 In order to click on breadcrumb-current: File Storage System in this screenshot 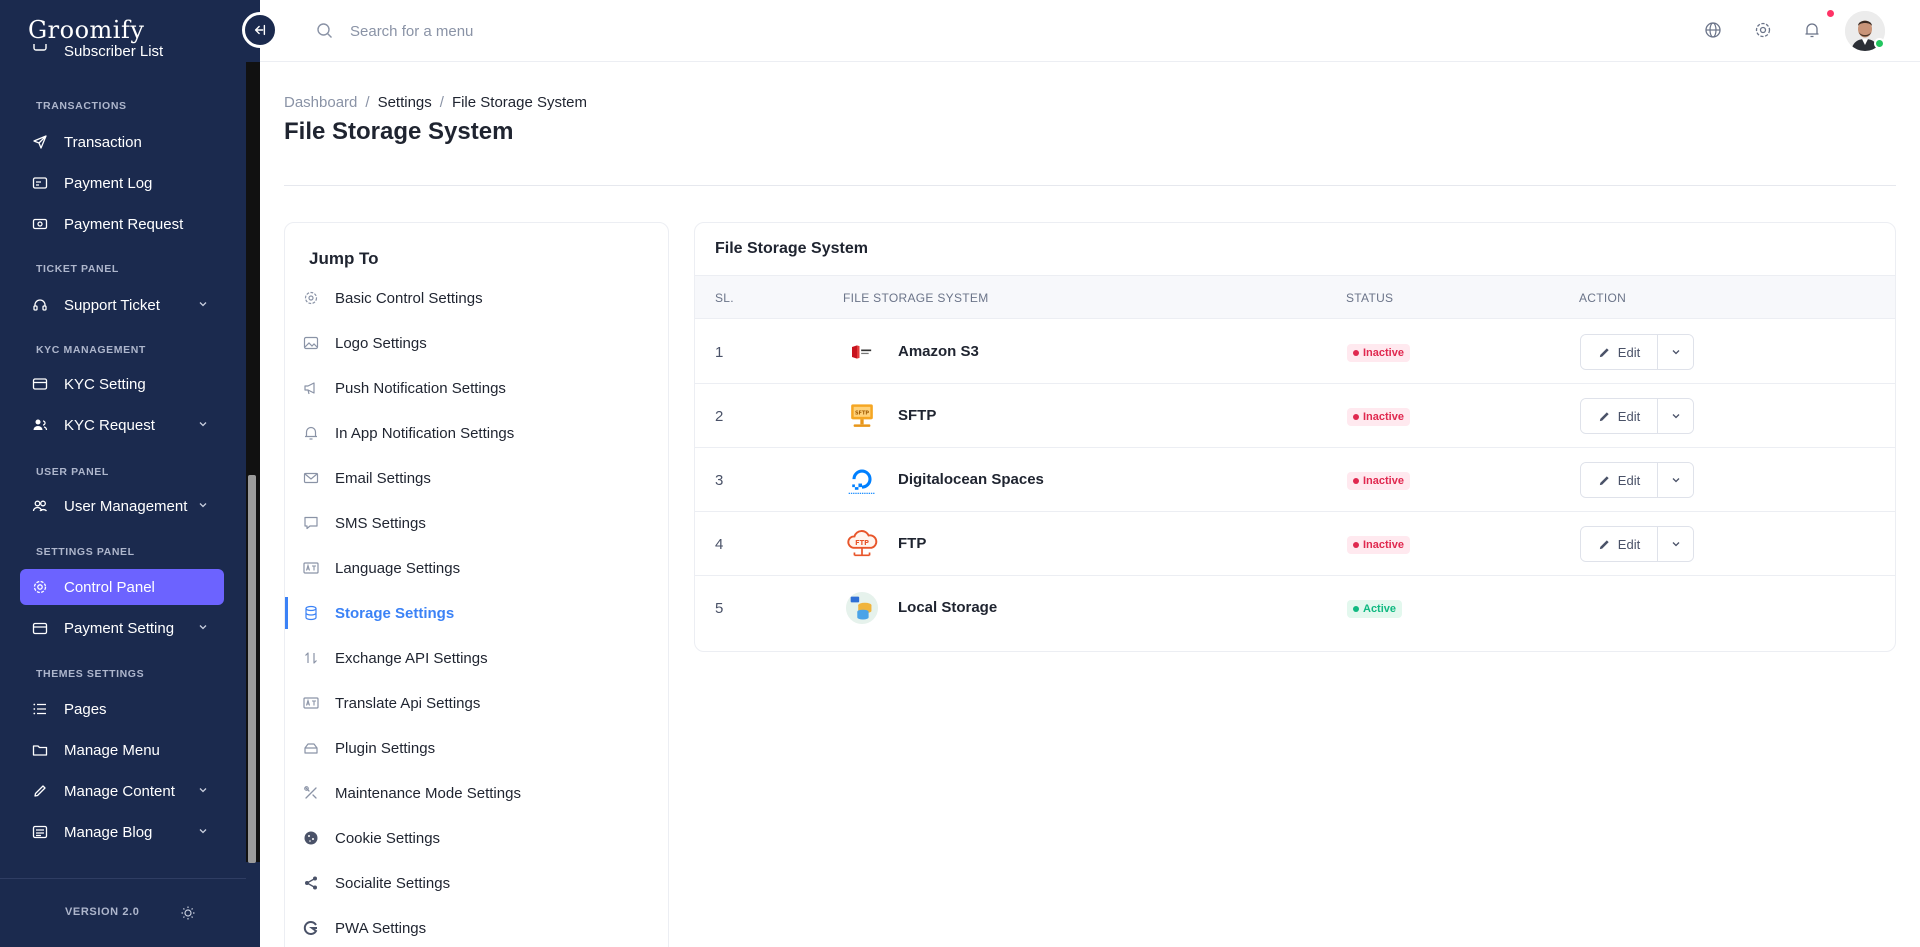, I will do `click(519, 102)`.